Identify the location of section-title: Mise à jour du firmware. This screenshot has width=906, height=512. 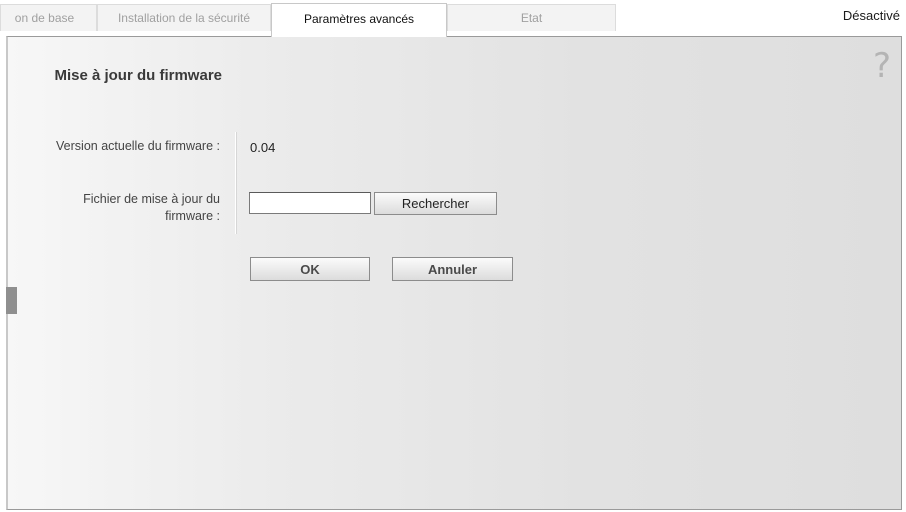
(138, 75).